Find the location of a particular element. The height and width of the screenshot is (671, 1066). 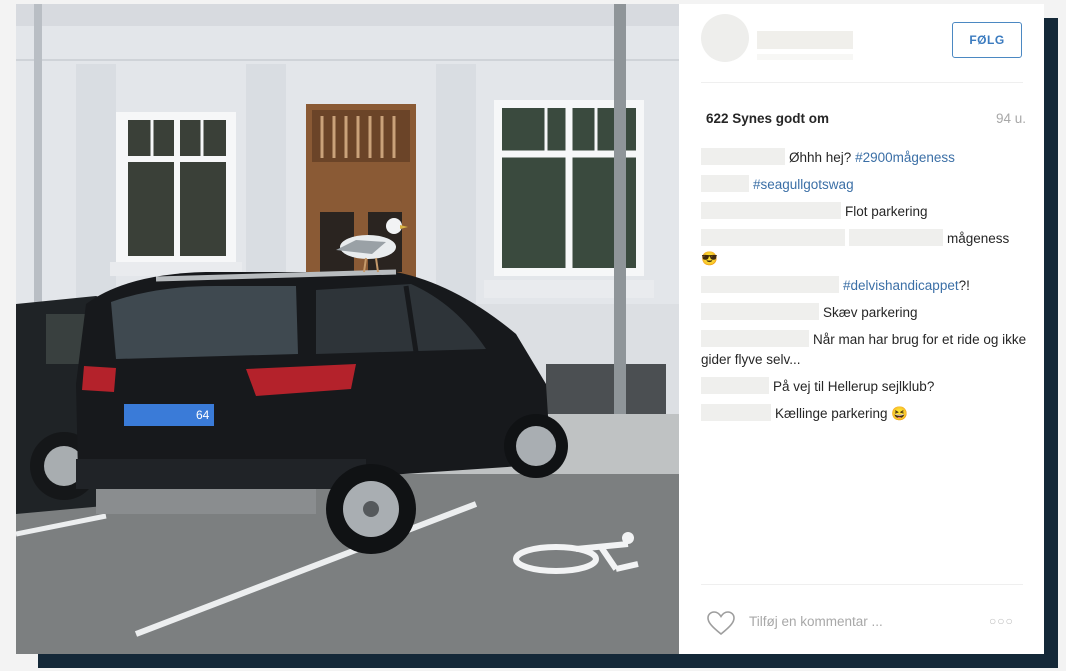

location-redacted is located at coordinates (805, 57).